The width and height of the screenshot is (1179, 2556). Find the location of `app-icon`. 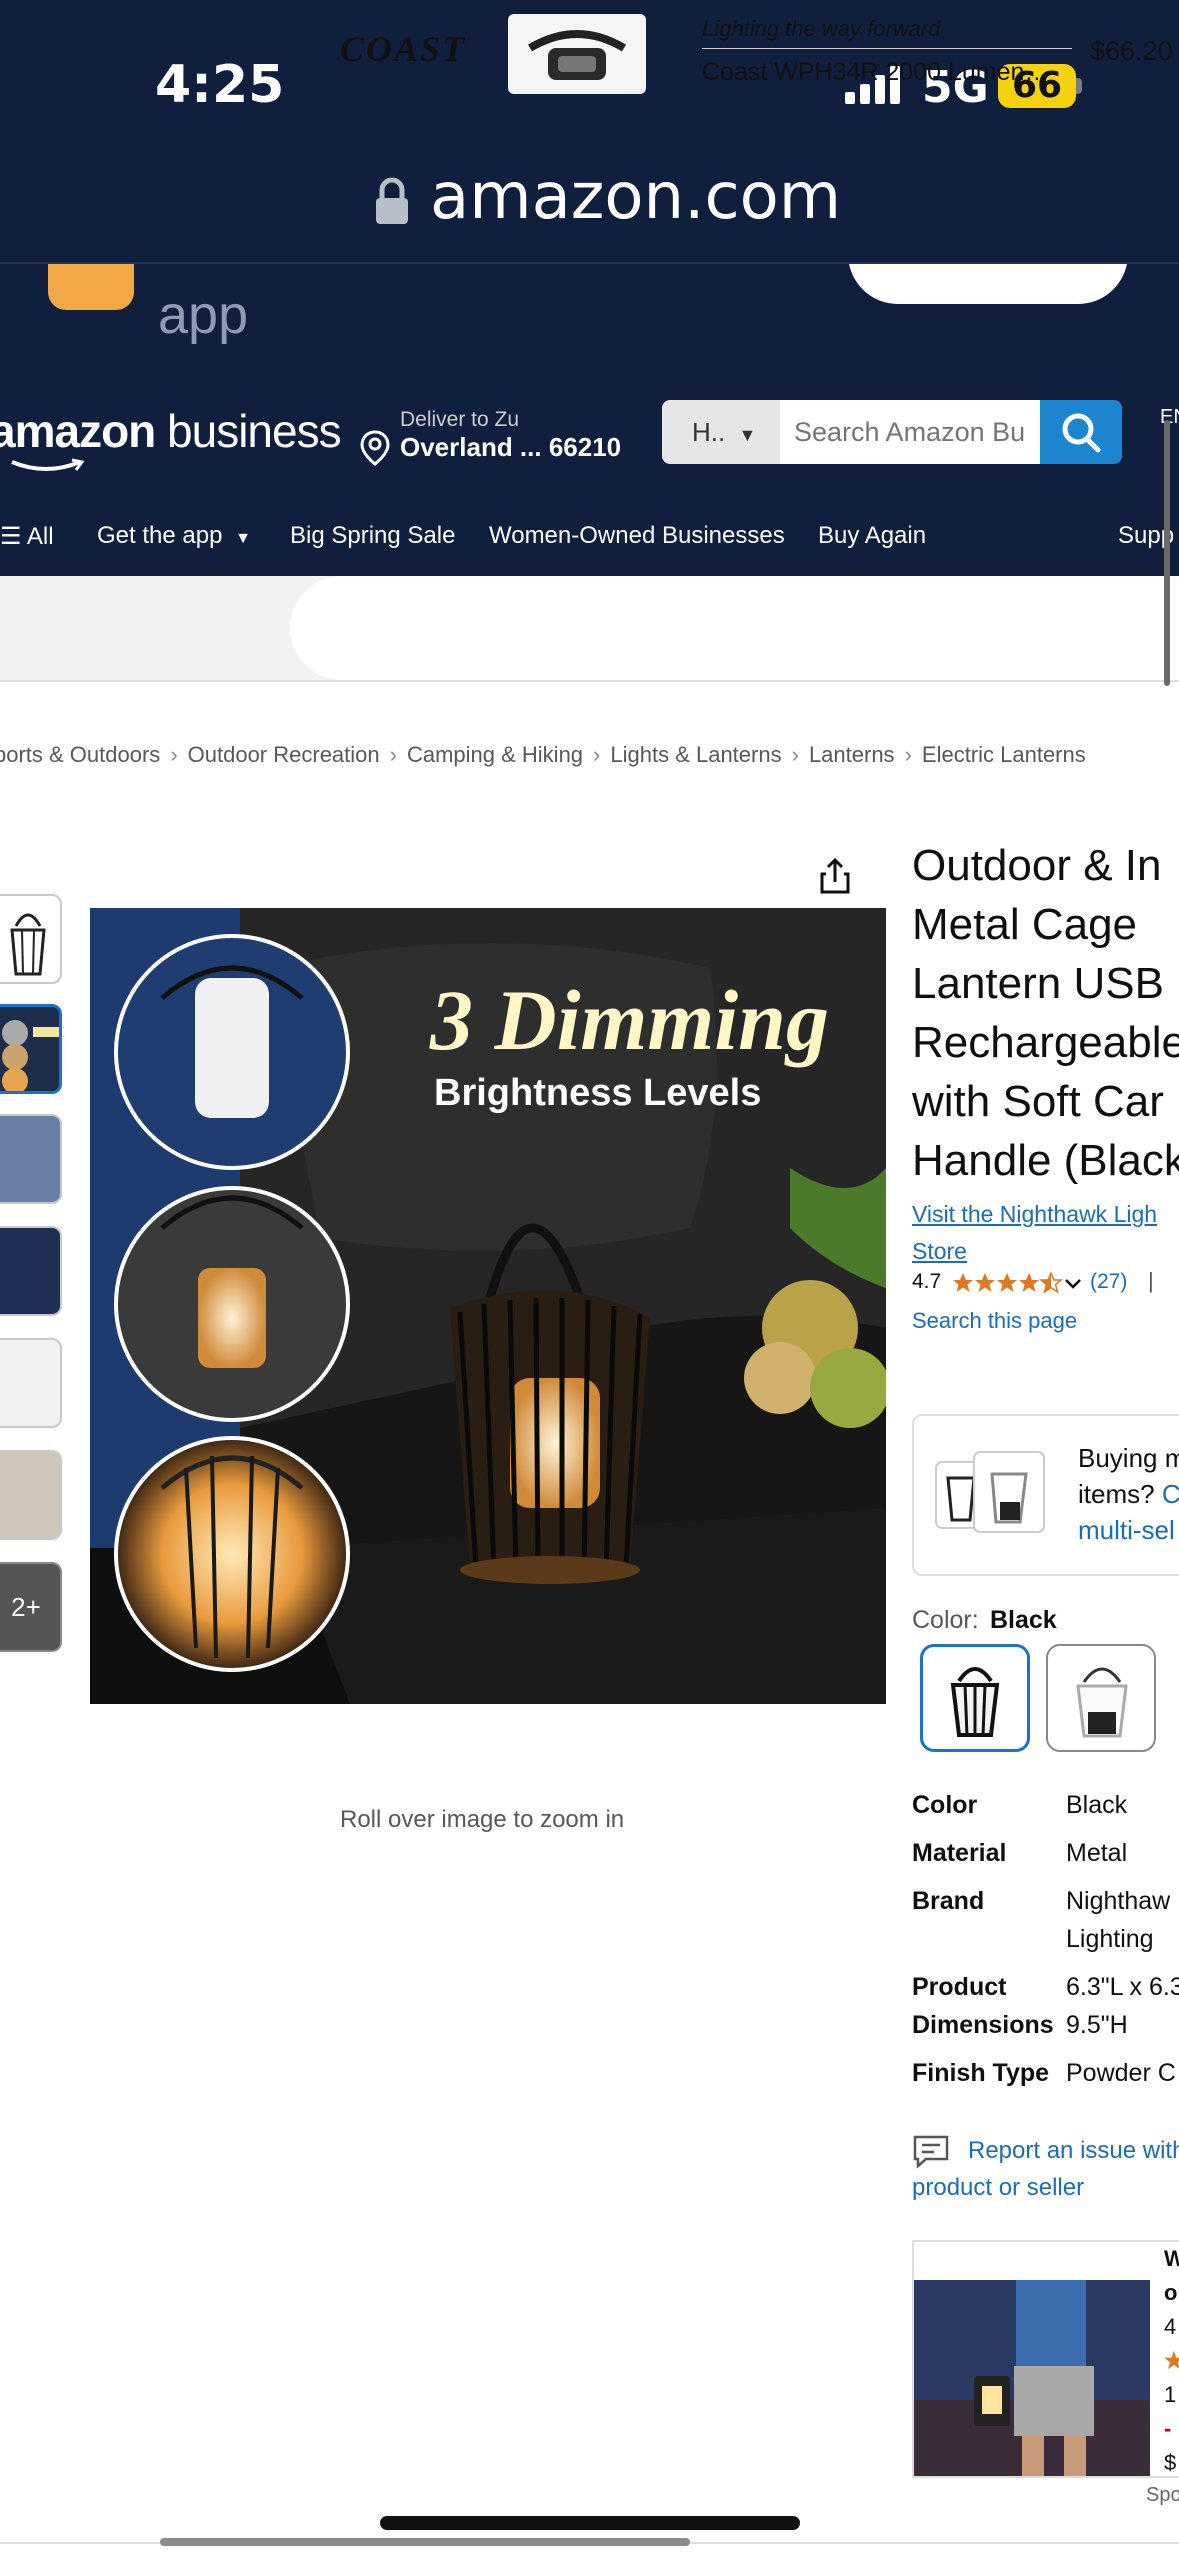

app-icon is located at coordinates (91, 287).